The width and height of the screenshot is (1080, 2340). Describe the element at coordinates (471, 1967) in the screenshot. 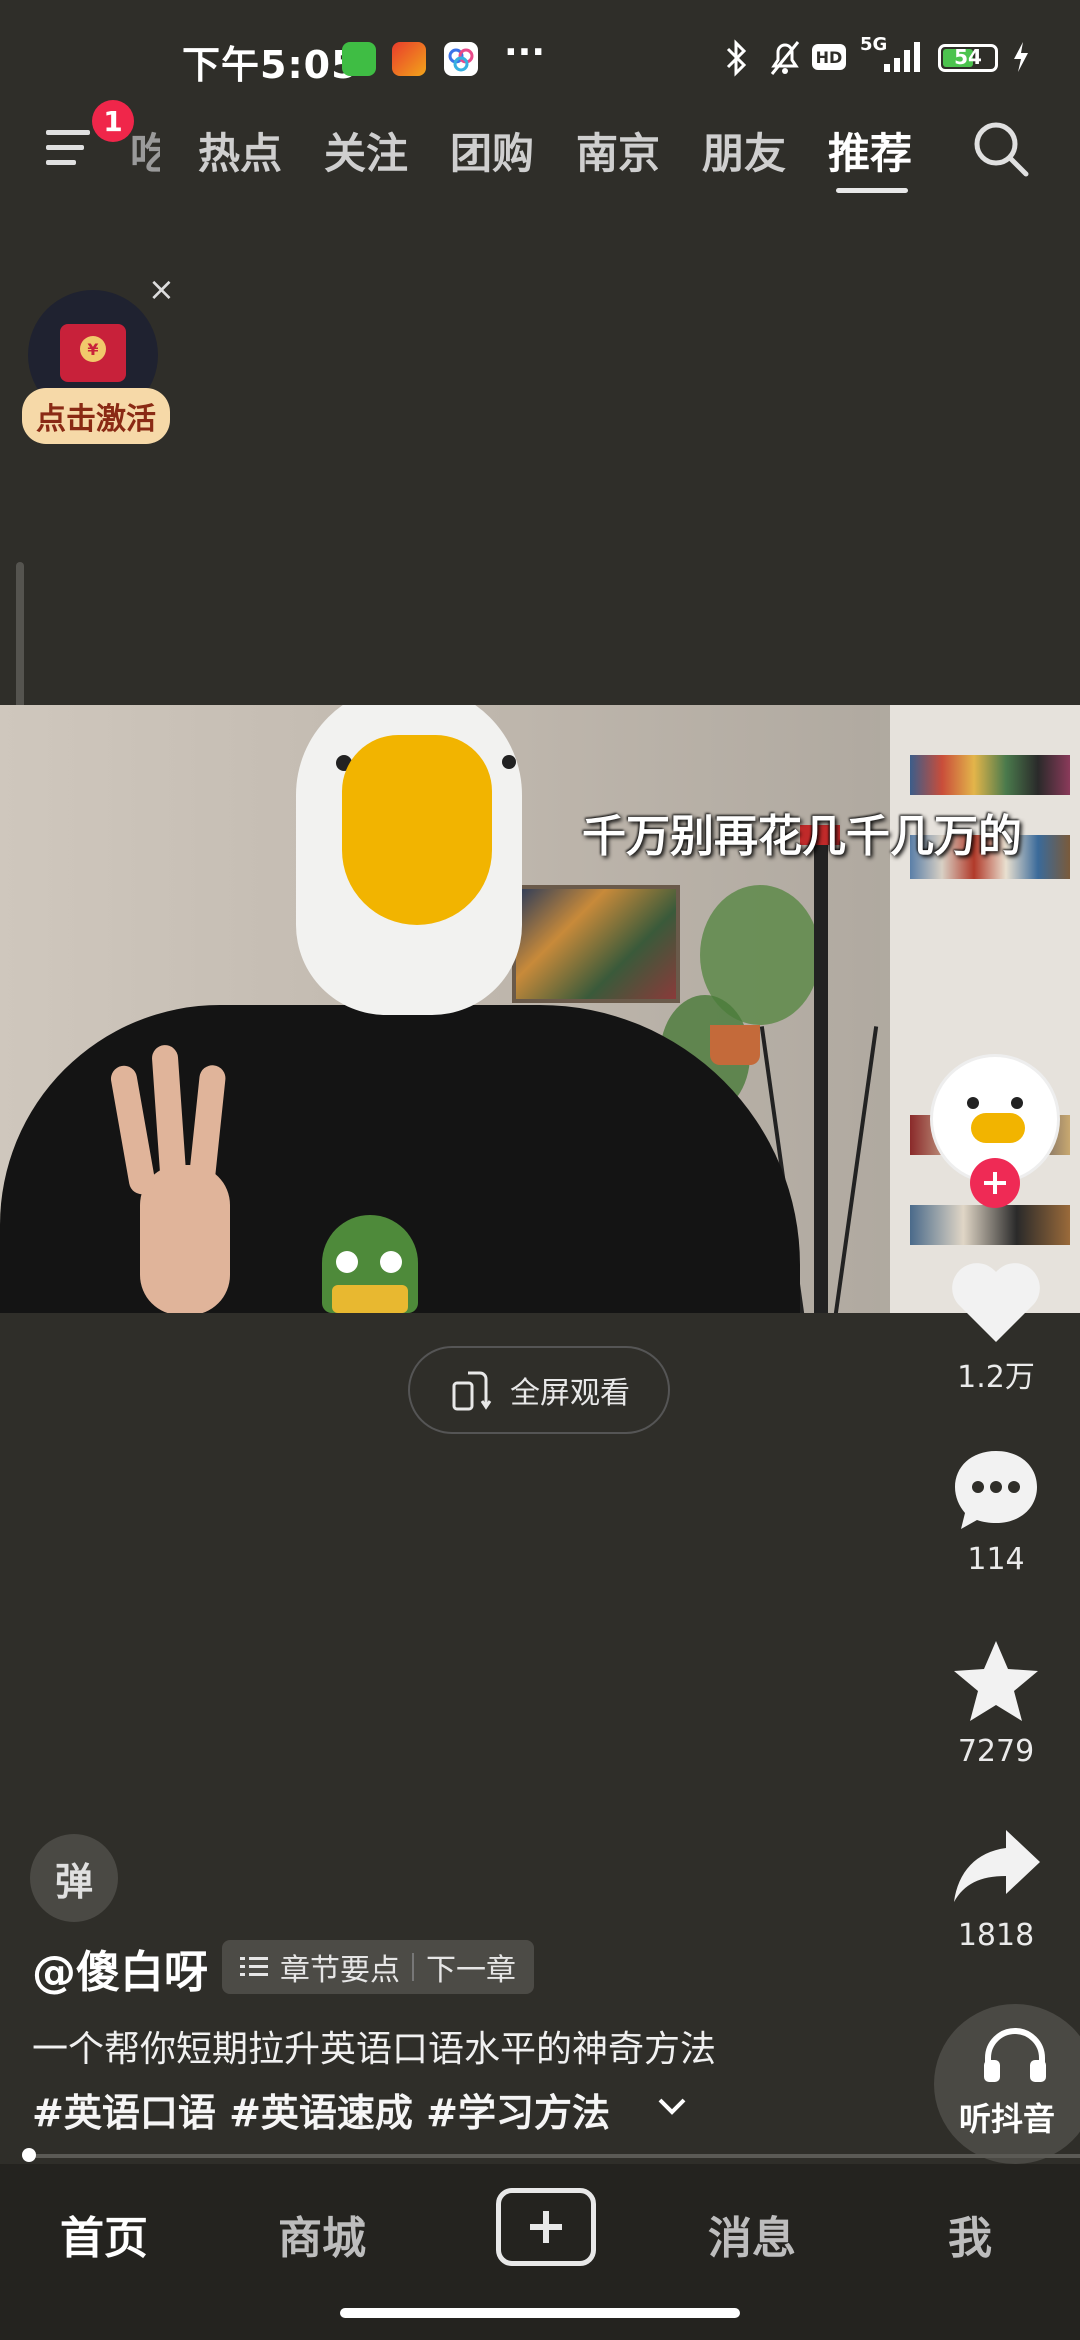

I see `next-chapter-button: 下一章` at that location.